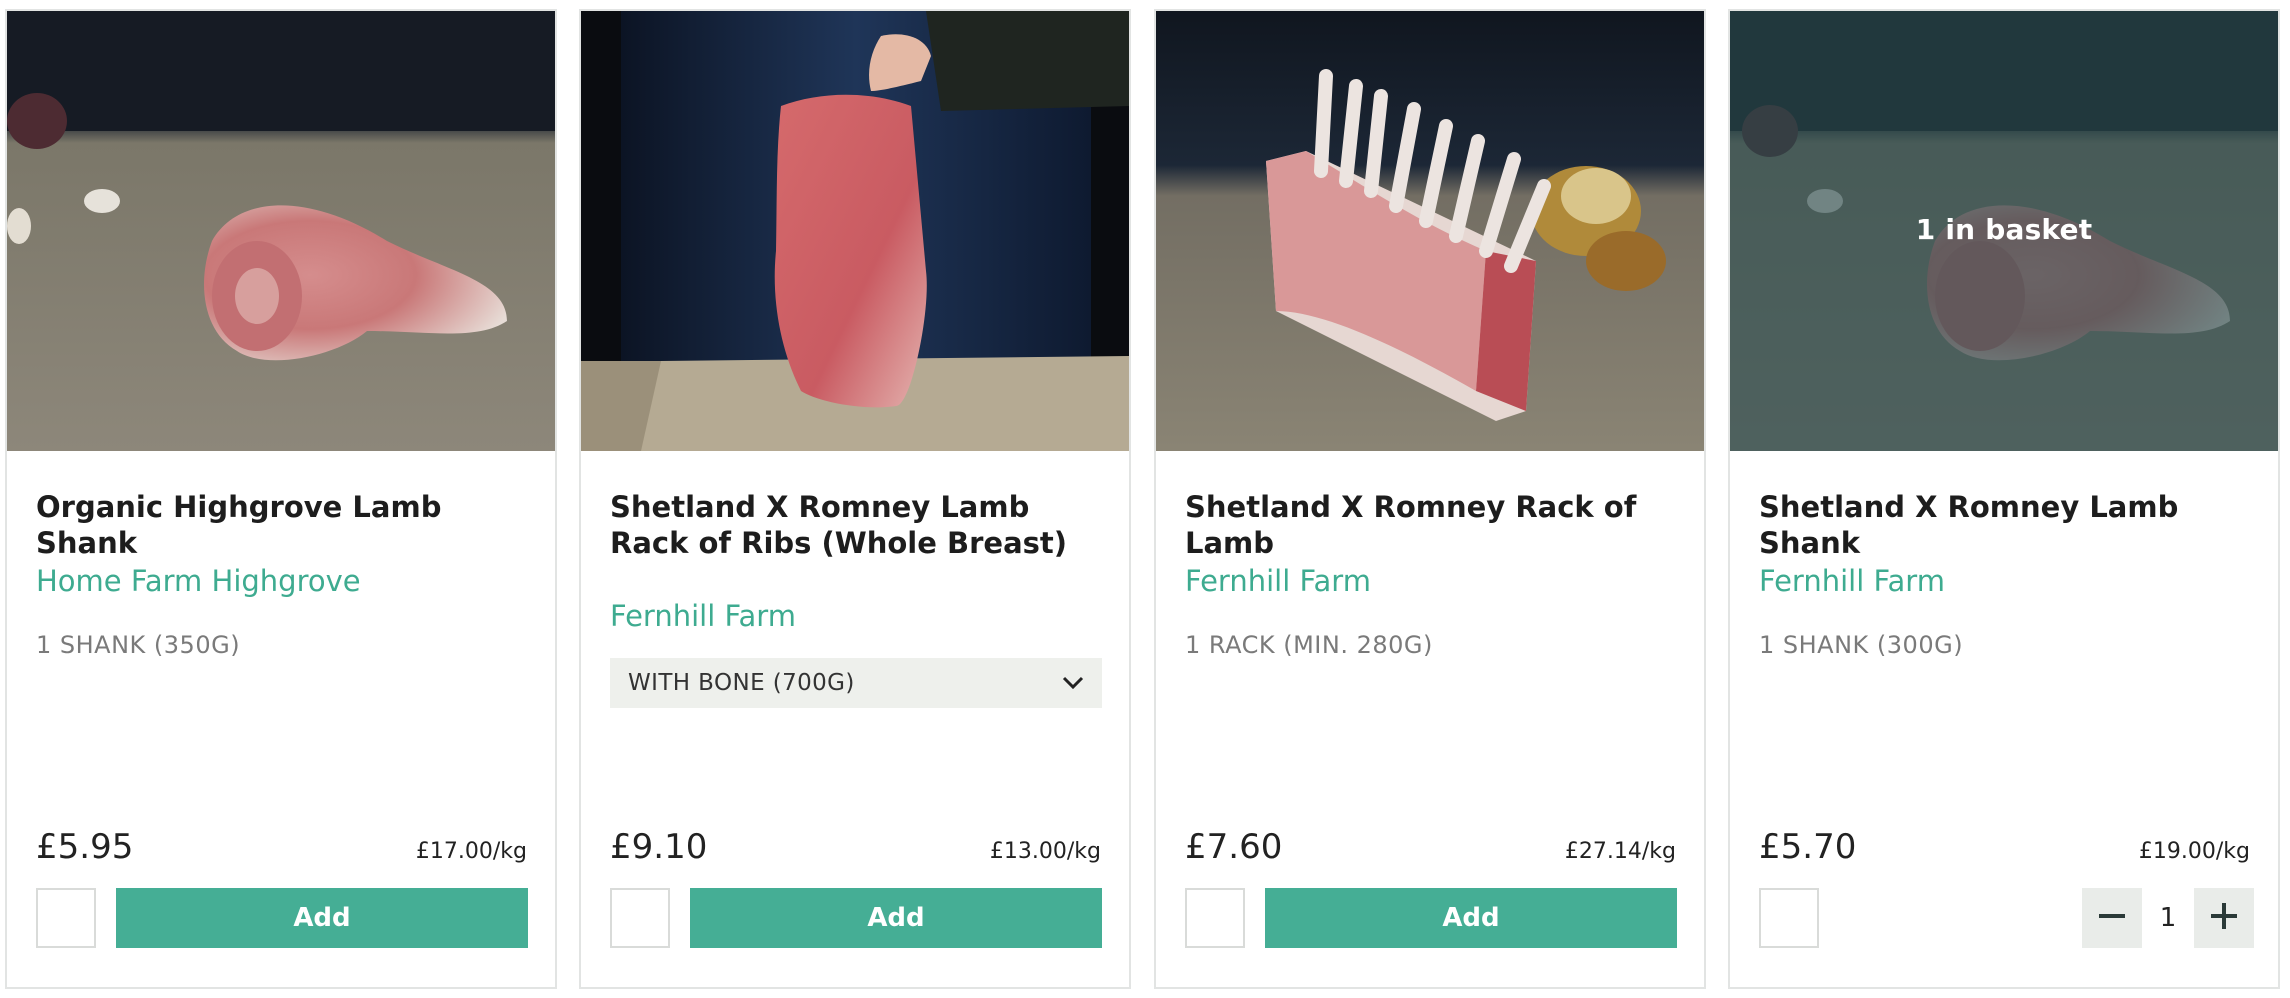 The width and height of the screenshot is (2290, 998). What do you see at coordinates (1432, 525) in the screenshot?
I see `product-title: Shetland X Romney Rack of Lamb` at bounding box center [1432, 525].